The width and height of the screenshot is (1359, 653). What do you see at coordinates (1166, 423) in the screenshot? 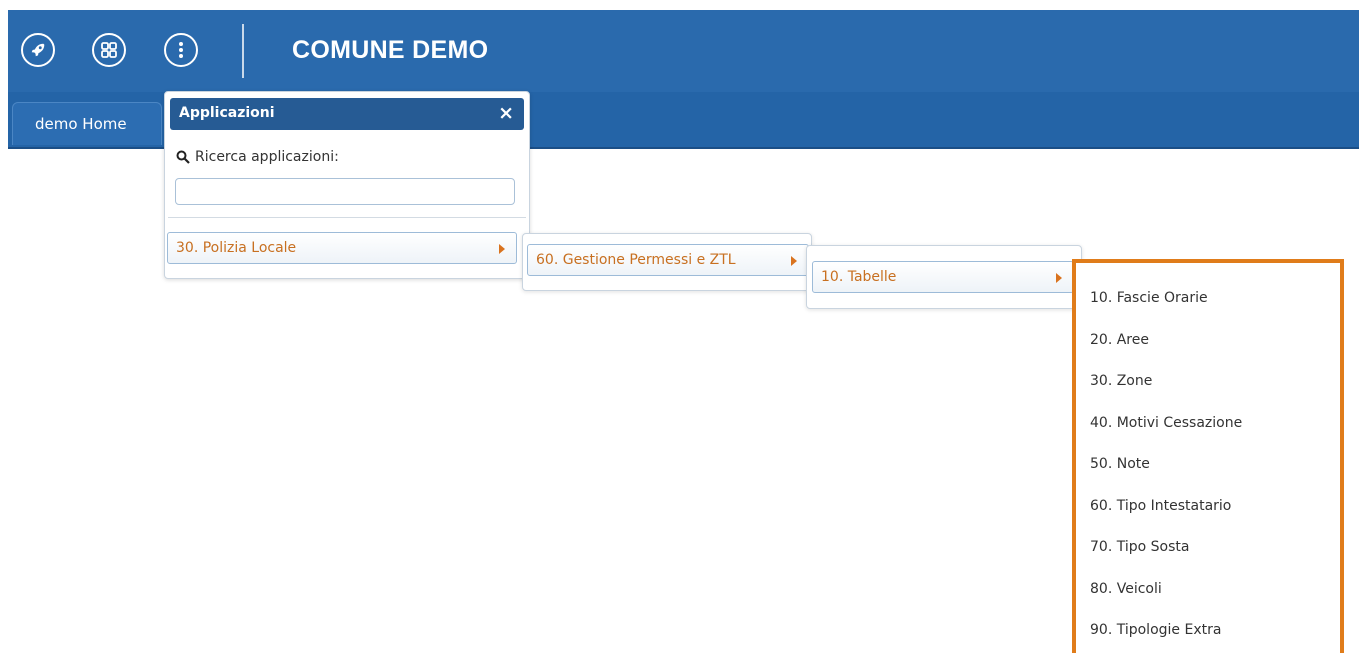
I see `list-item-motivi-cessazione: 40. Motivi Cessazione` at bounding box center [1166, 423].